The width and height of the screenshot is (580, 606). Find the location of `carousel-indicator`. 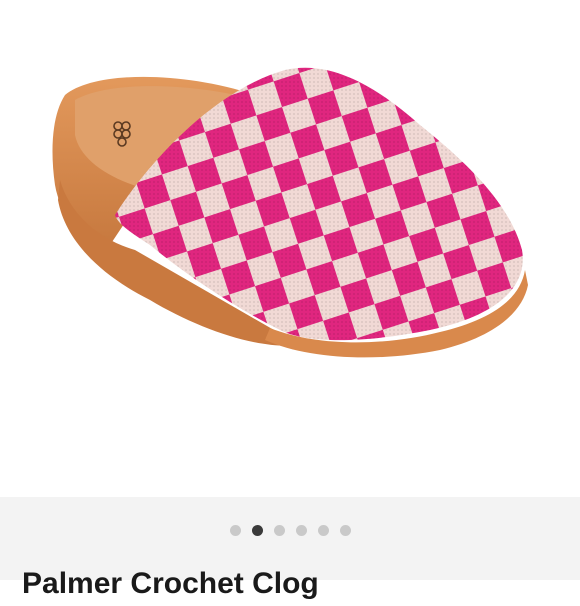

carousel-indicator is located at coordinates (290, 530).